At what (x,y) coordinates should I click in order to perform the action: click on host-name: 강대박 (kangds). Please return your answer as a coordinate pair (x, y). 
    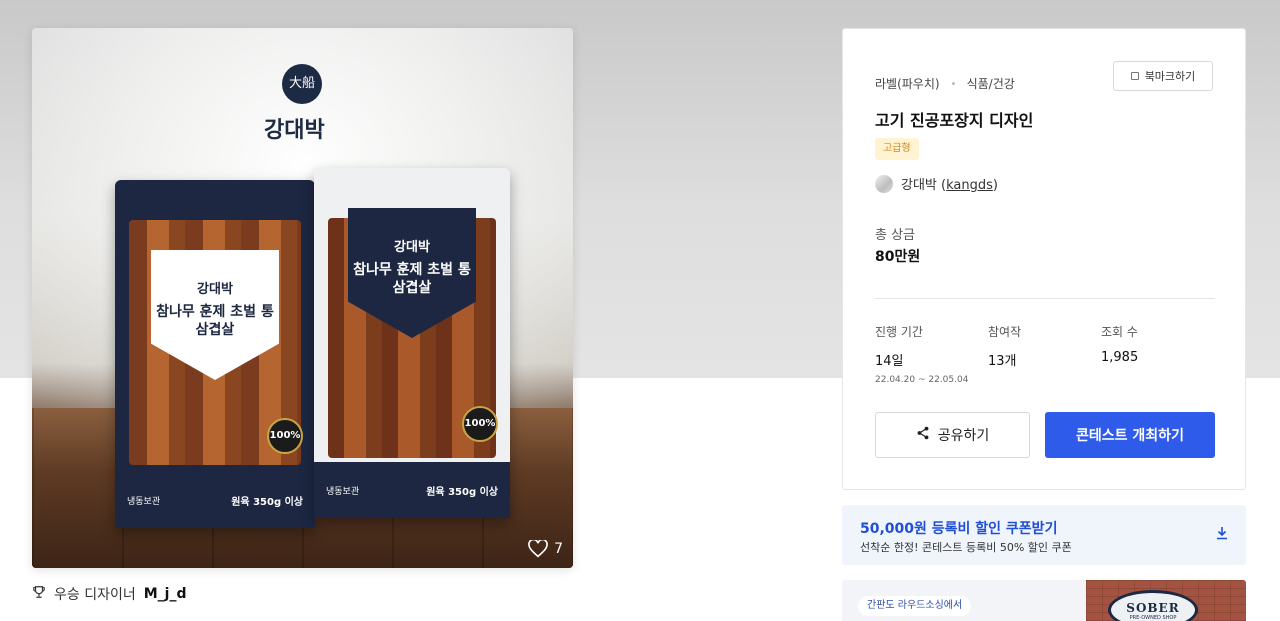
    Looking at the image, I should click on (949, 185).